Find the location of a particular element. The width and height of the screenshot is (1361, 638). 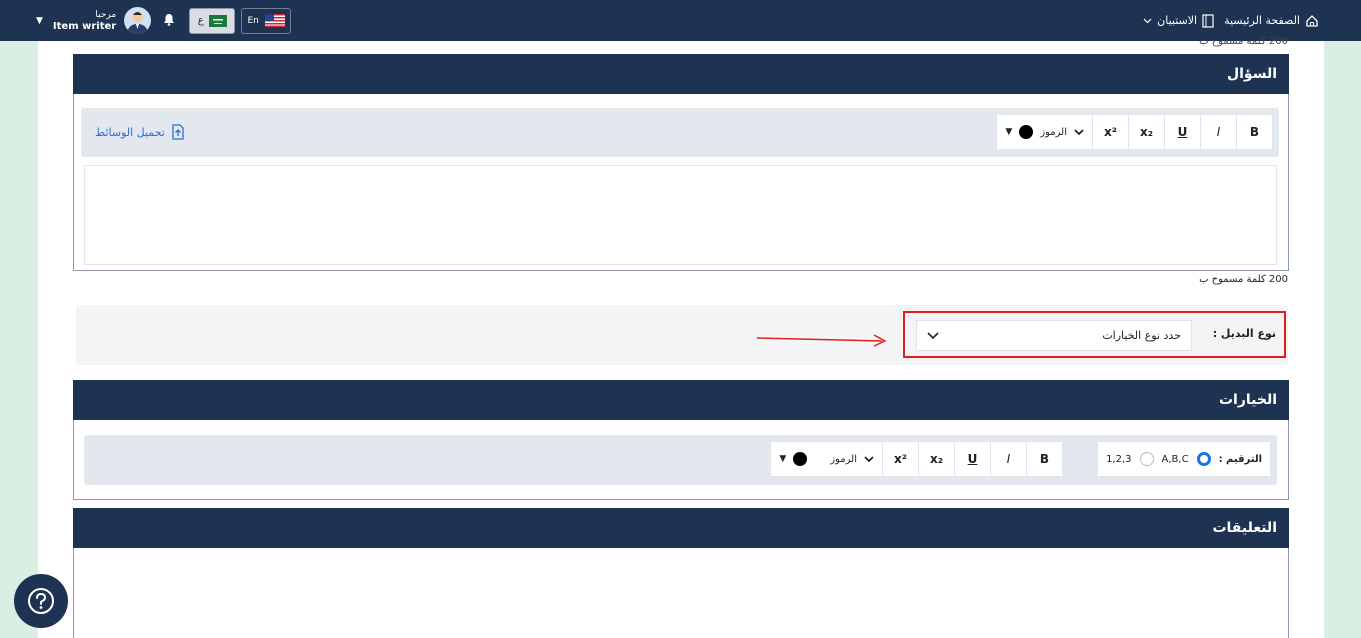

question-word-counter: 200 كلمة مسموح ب is located at coordinates (1243, 279).